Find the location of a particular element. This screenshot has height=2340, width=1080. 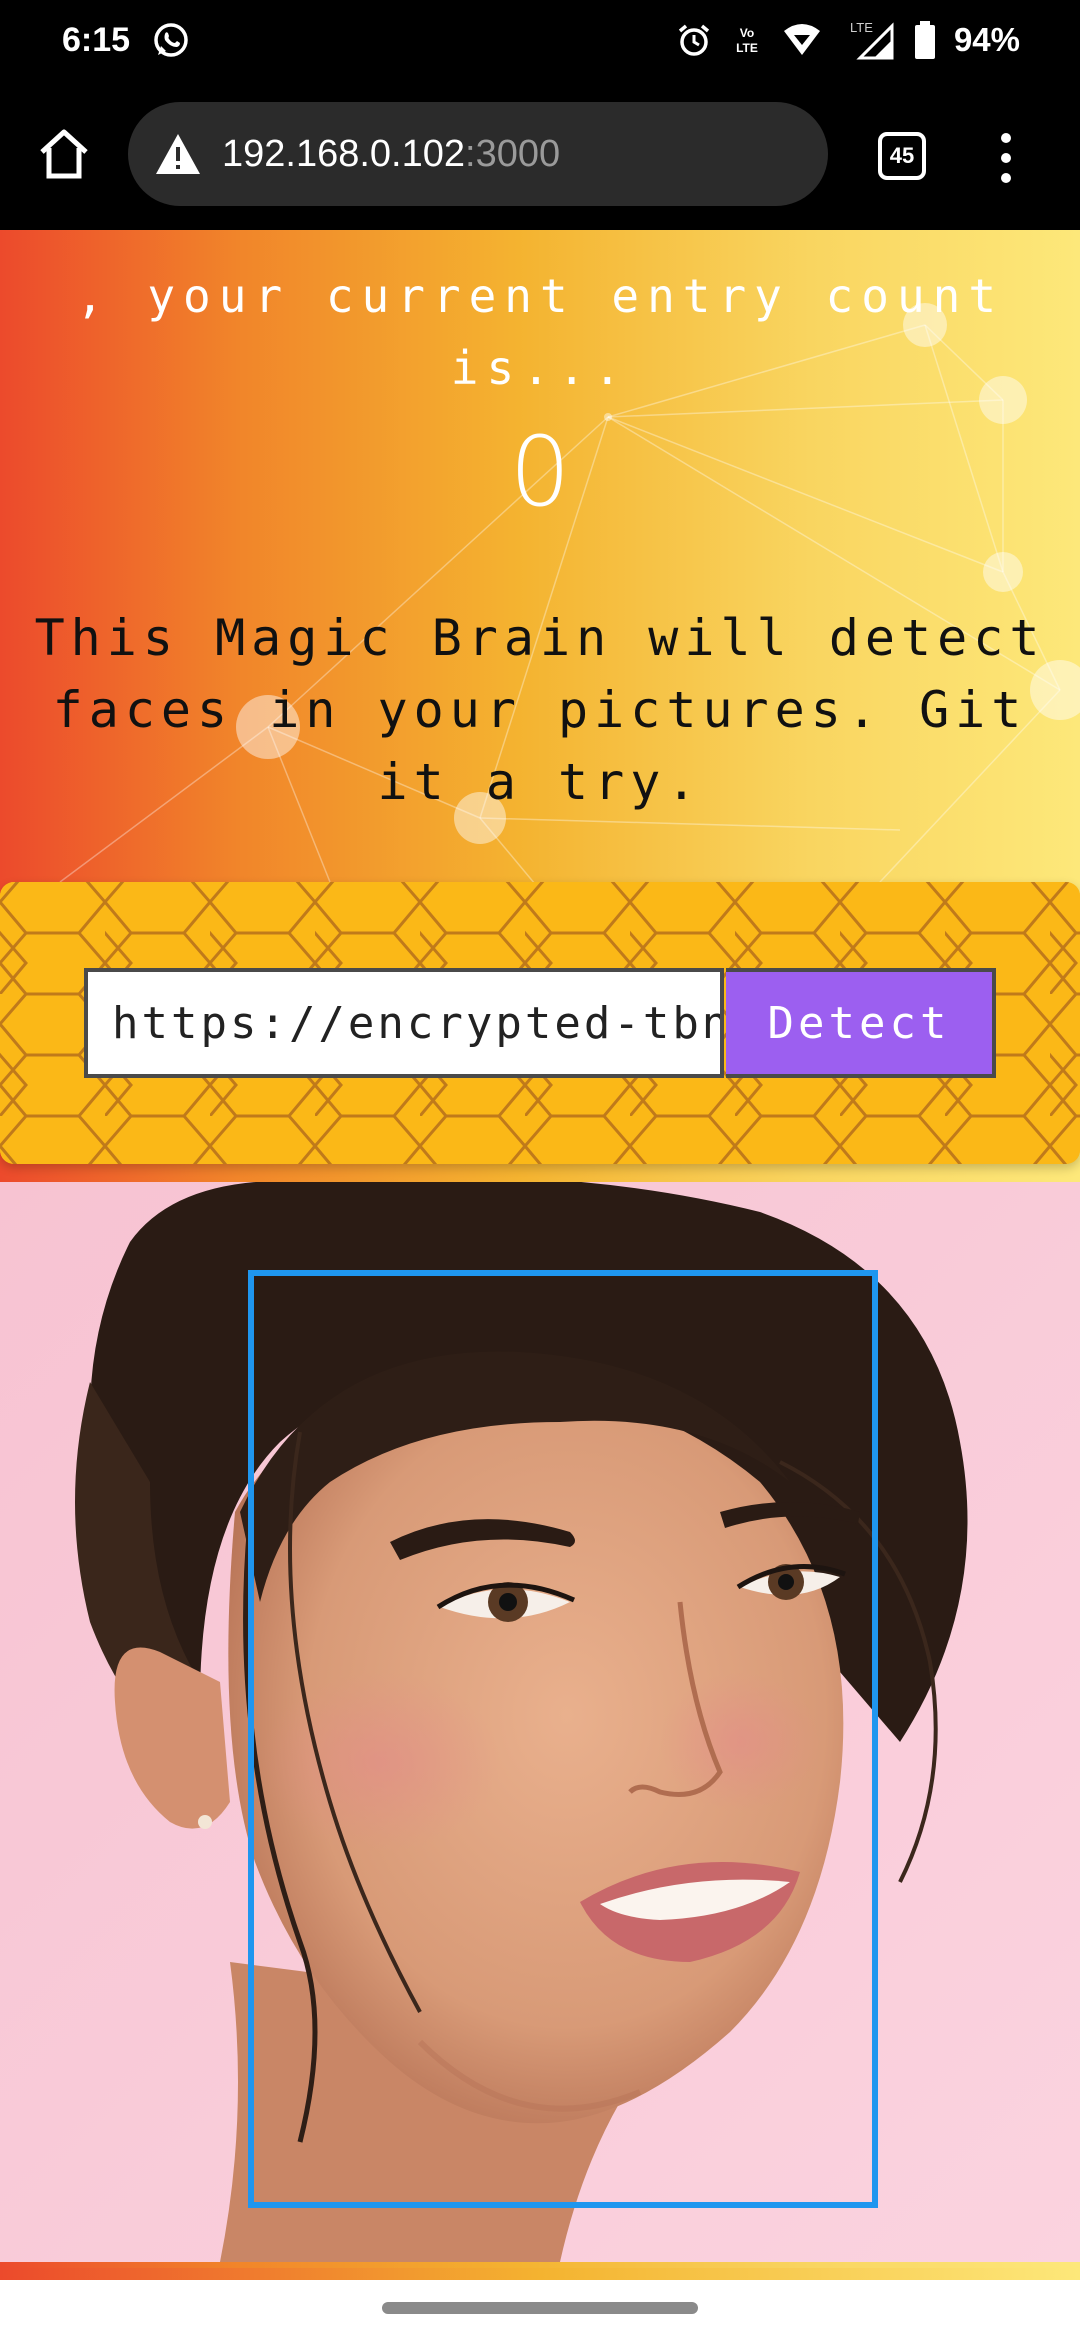

image-url-input is located at coordinates (404, 1023).